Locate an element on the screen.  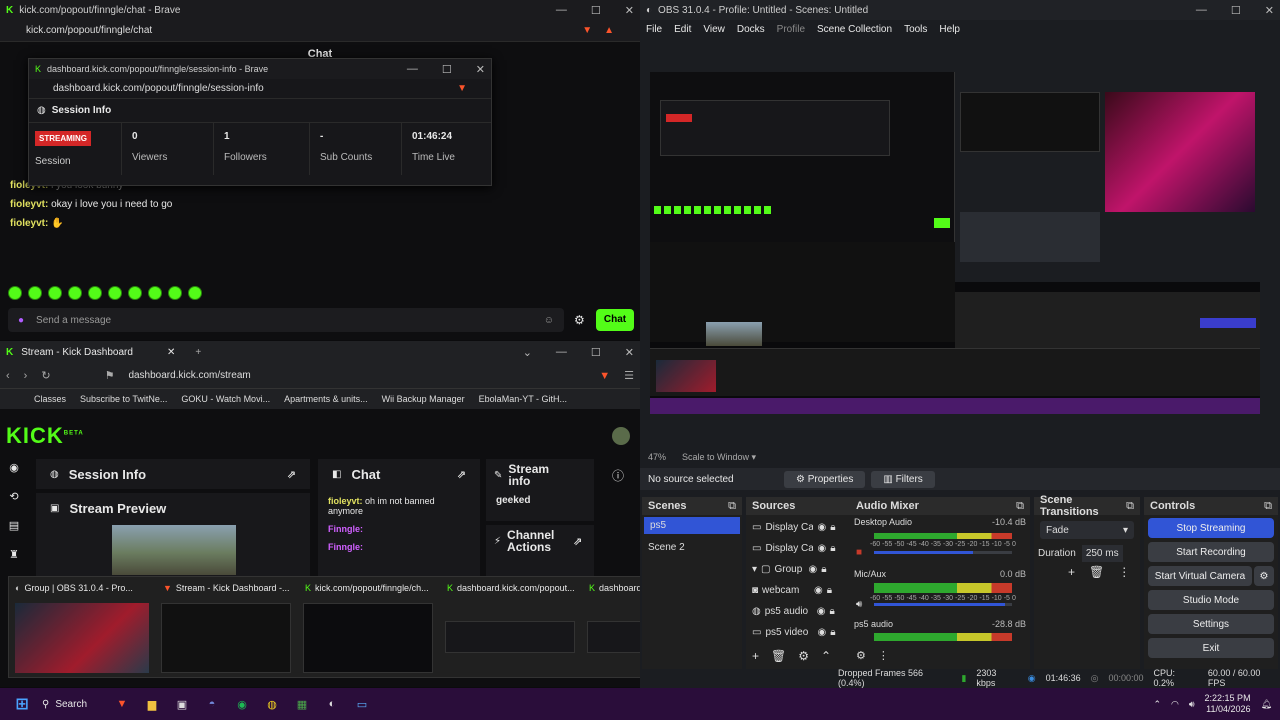
settings-button: Settings is located at coordinates (1211, 624).